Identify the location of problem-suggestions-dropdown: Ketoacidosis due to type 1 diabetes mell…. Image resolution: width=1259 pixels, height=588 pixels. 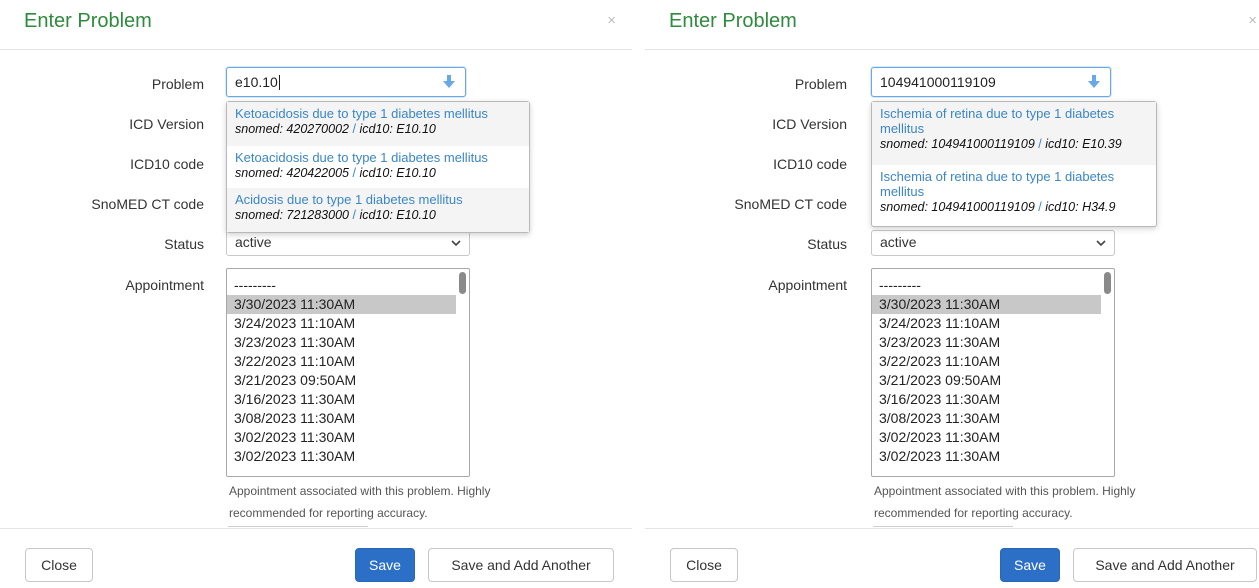
(378, 167).